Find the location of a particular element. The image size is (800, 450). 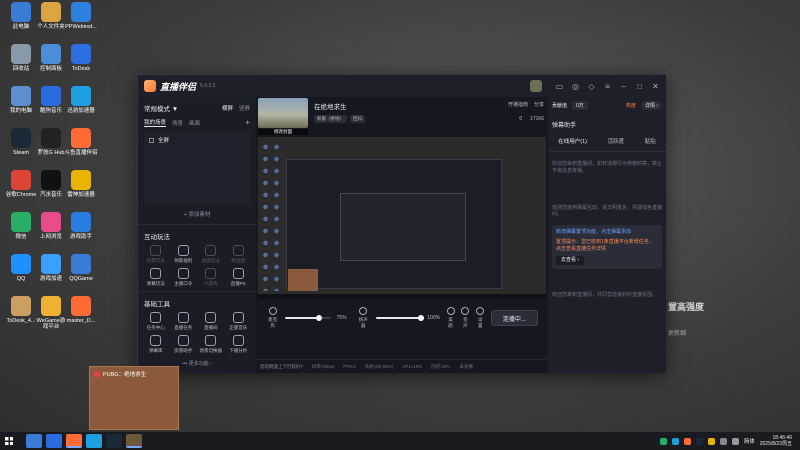

go-view-button: 去查看 › is located at coordinates (570, 260).